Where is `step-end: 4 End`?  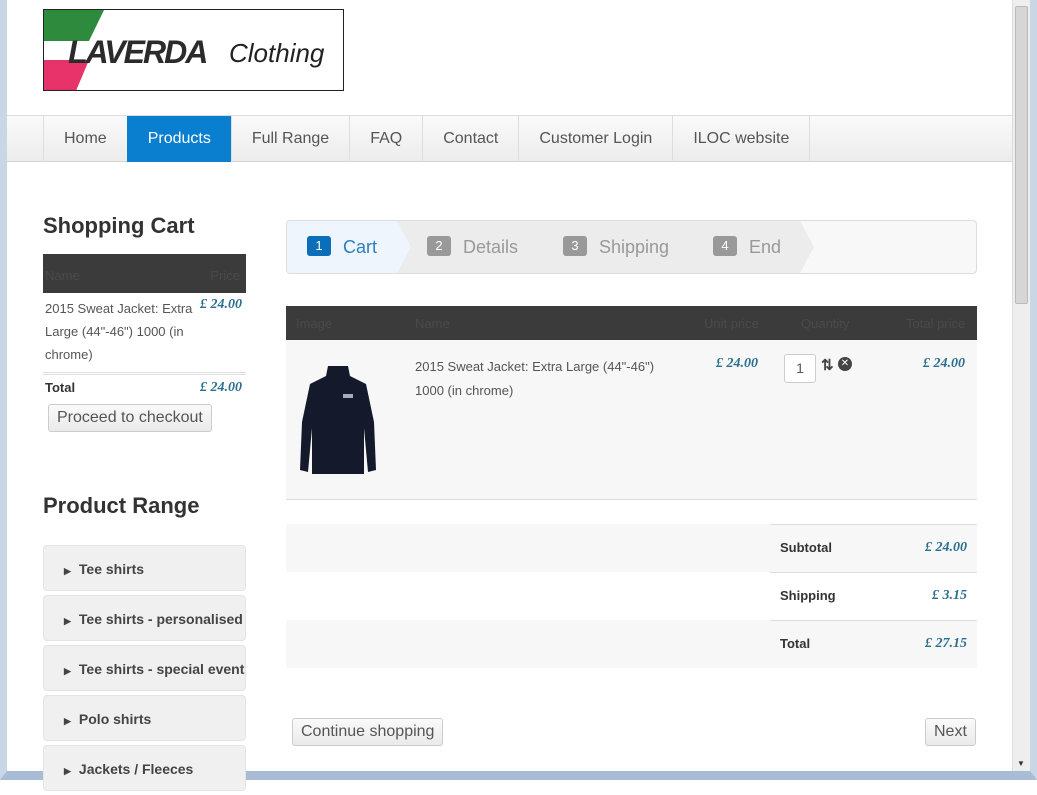 step-end: 4 End is located at coordinates (749, 247).